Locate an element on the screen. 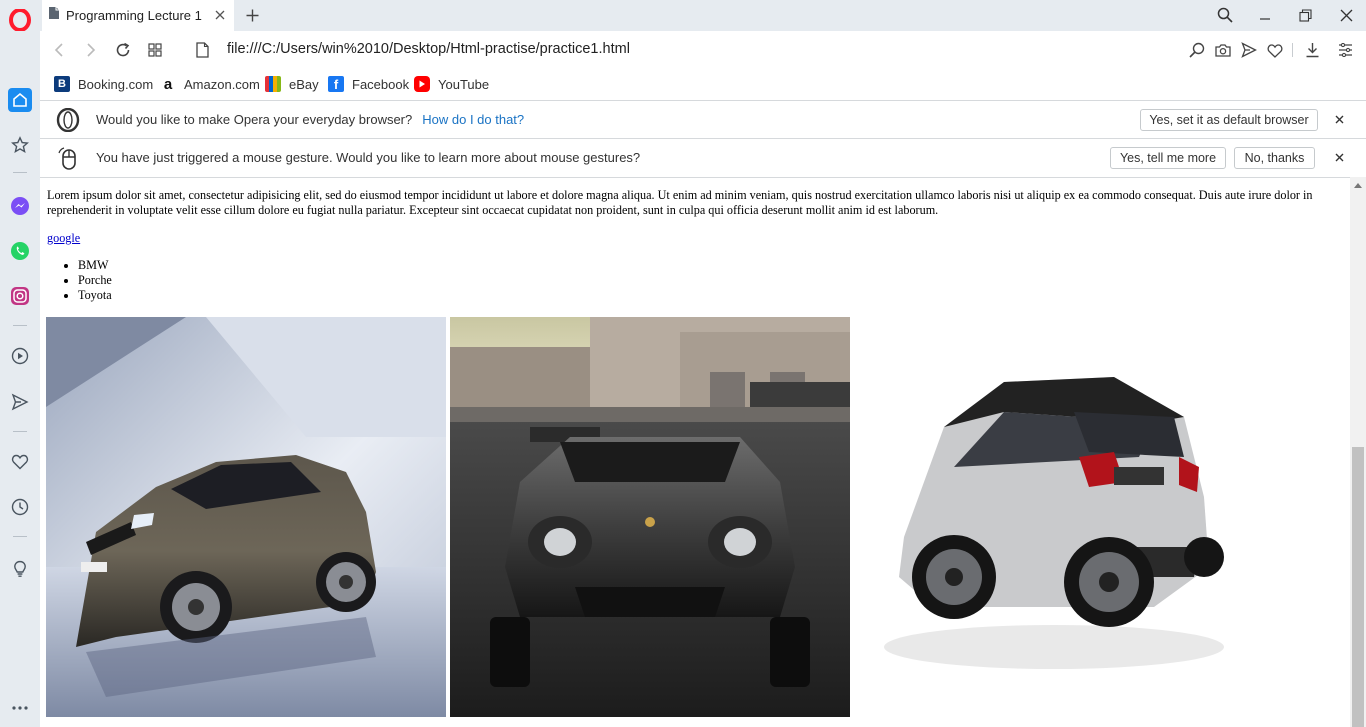  close-window-icon is located at coordinates (1346, 15).